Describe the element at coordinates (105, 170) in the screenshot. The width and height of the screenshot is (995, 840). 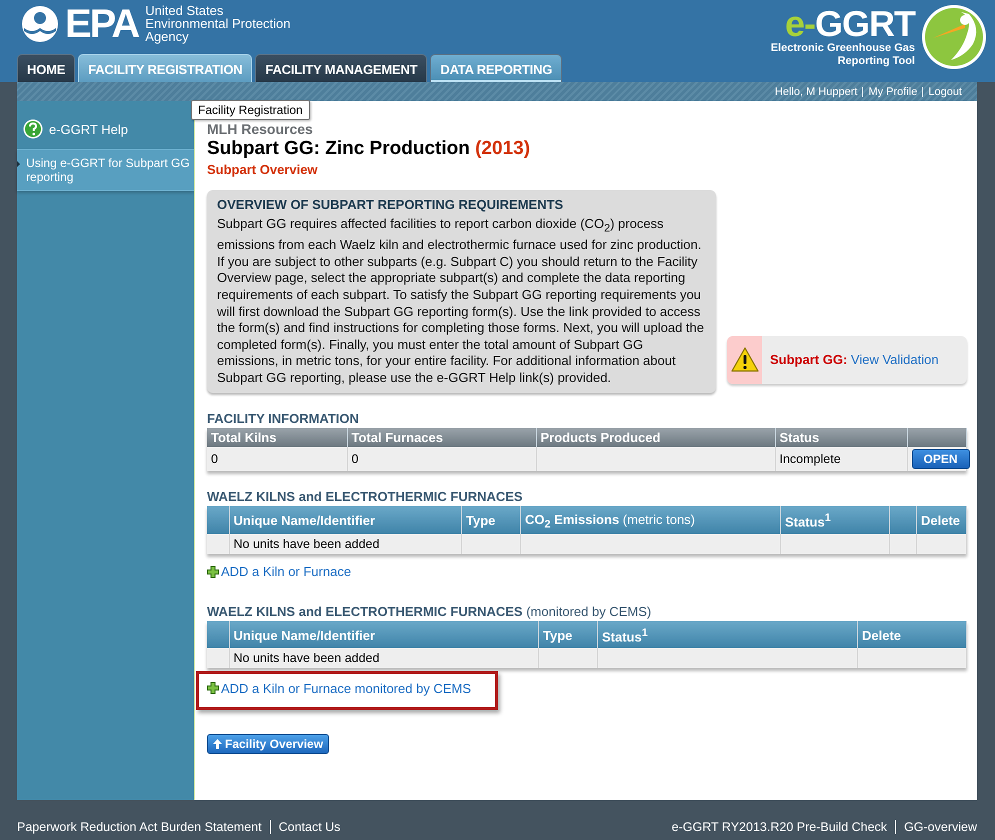
I see `sidebar-item: Using e-GGRT for Subpart GG reporting` at that location.